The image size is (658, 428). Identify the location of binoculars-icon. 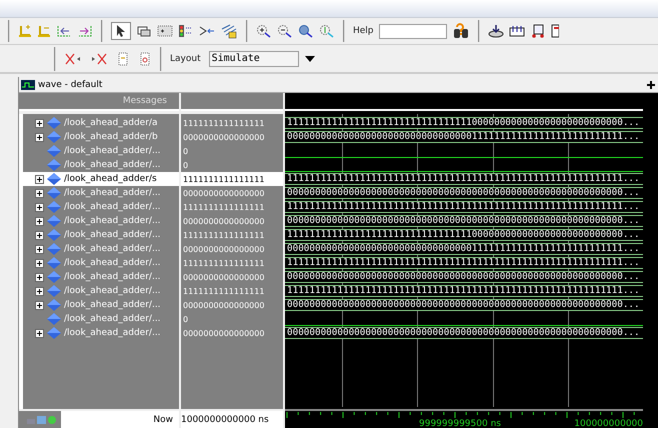
(461, 31).